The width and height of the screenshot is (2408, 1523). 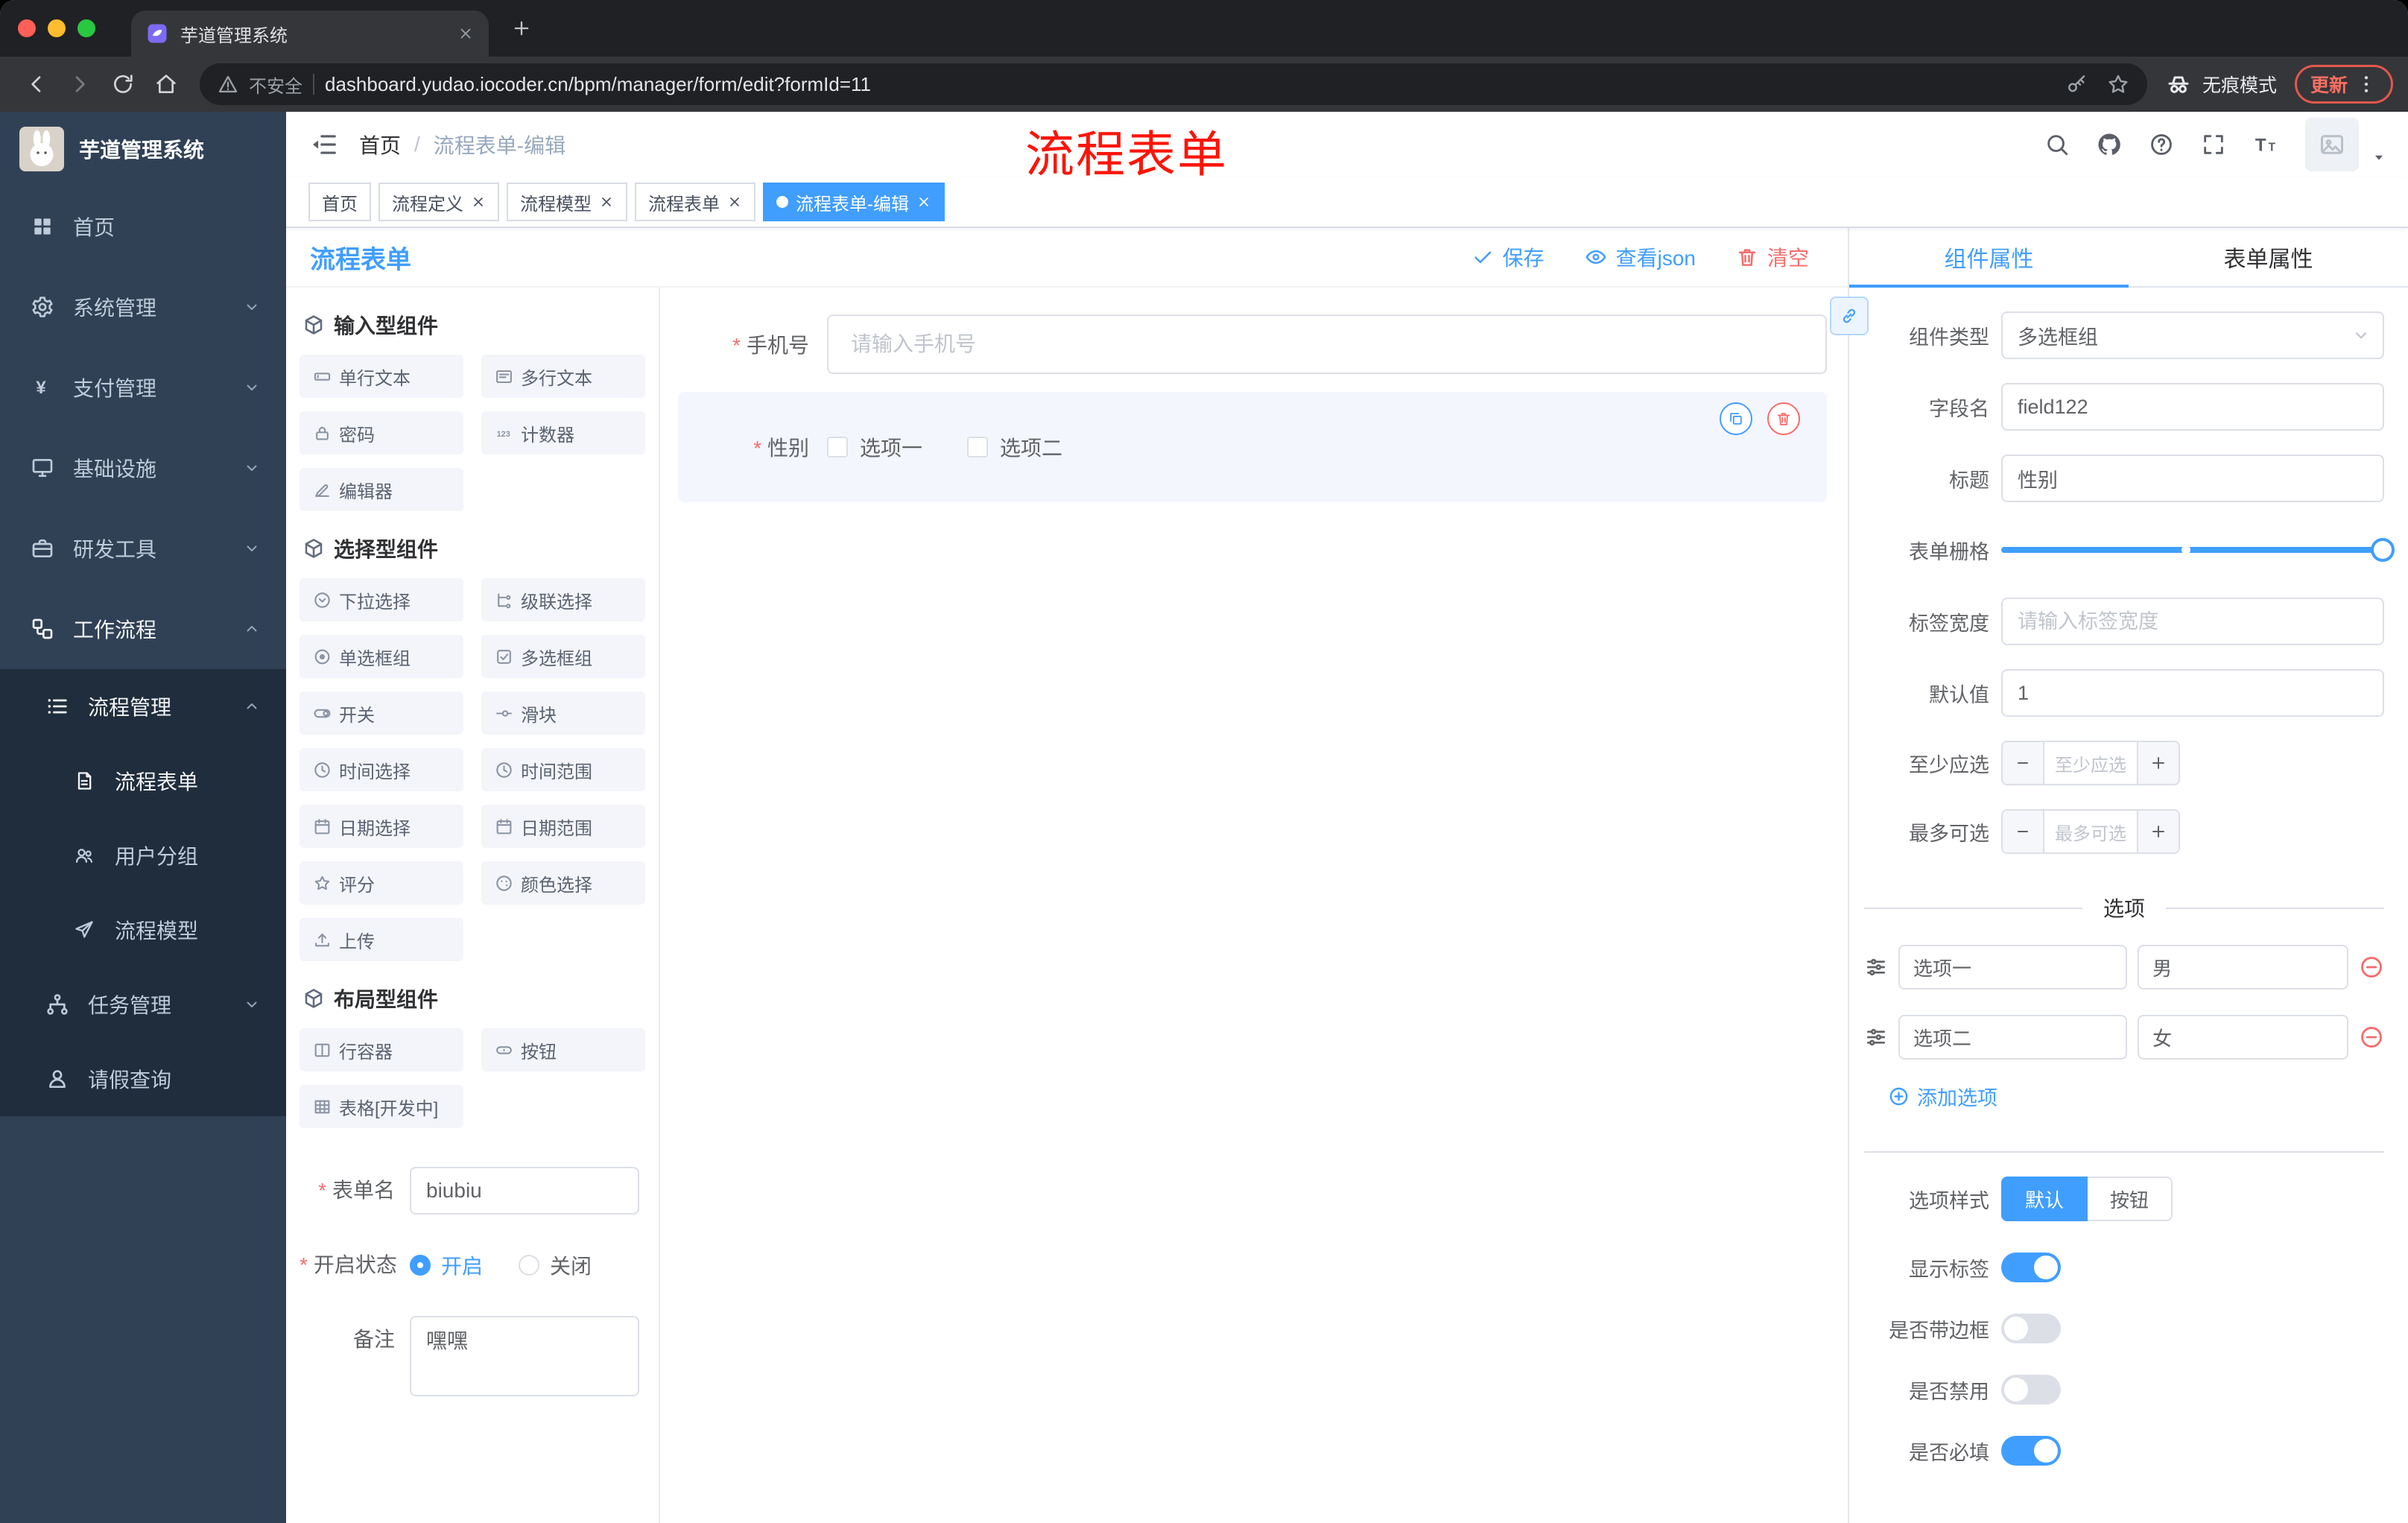 I want to click on style-button-button: 按钮, so click(x=2130, y=1199).